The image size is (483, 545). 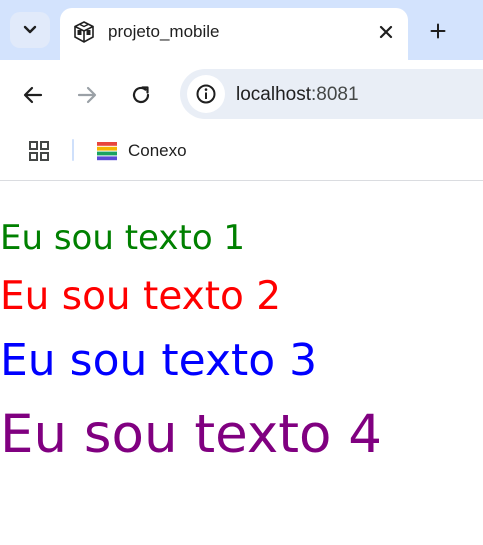 I want to click on url-host: localhost, so click(x=273, y=94).